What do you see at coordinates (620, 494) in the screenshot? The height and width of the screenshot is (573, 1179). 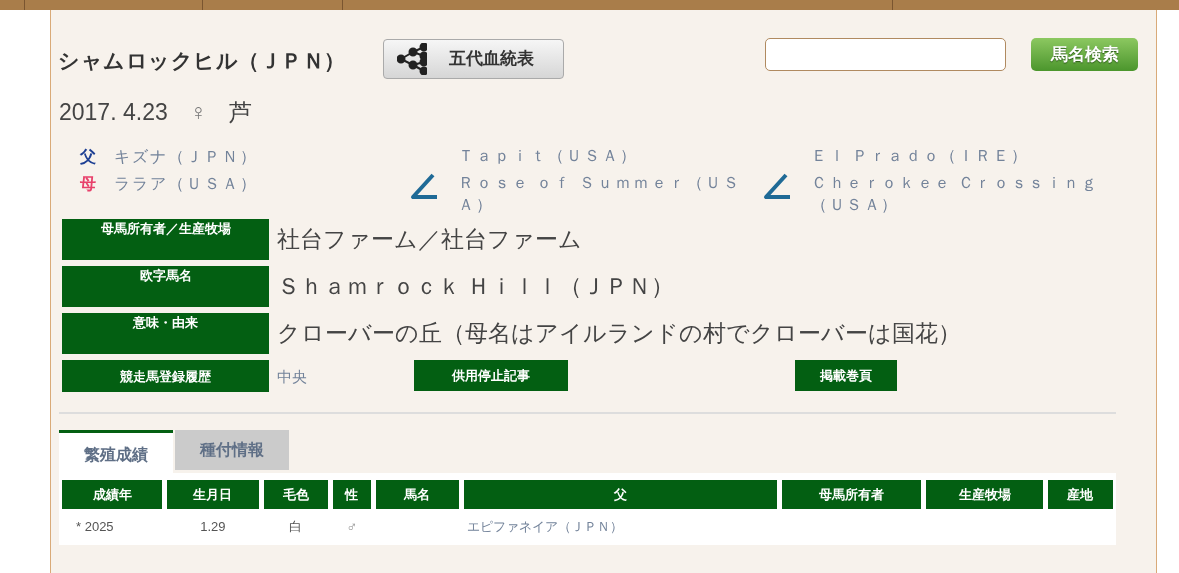 I see `column-header: 父` at bounding box center [620, 494].